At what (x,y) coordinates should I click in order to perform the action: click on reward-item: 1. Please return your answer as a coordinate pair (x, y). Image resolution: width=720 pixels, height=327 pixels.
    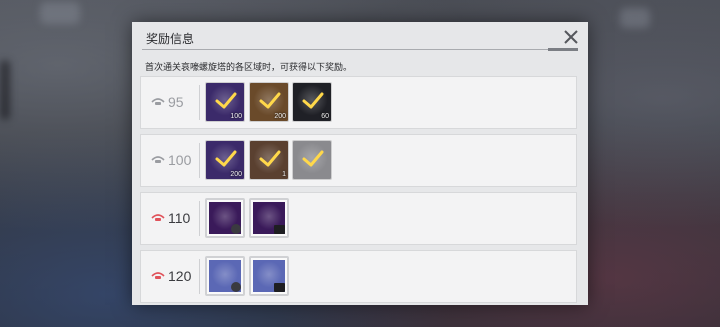
    Looking at the image, I should click on (269, 160).